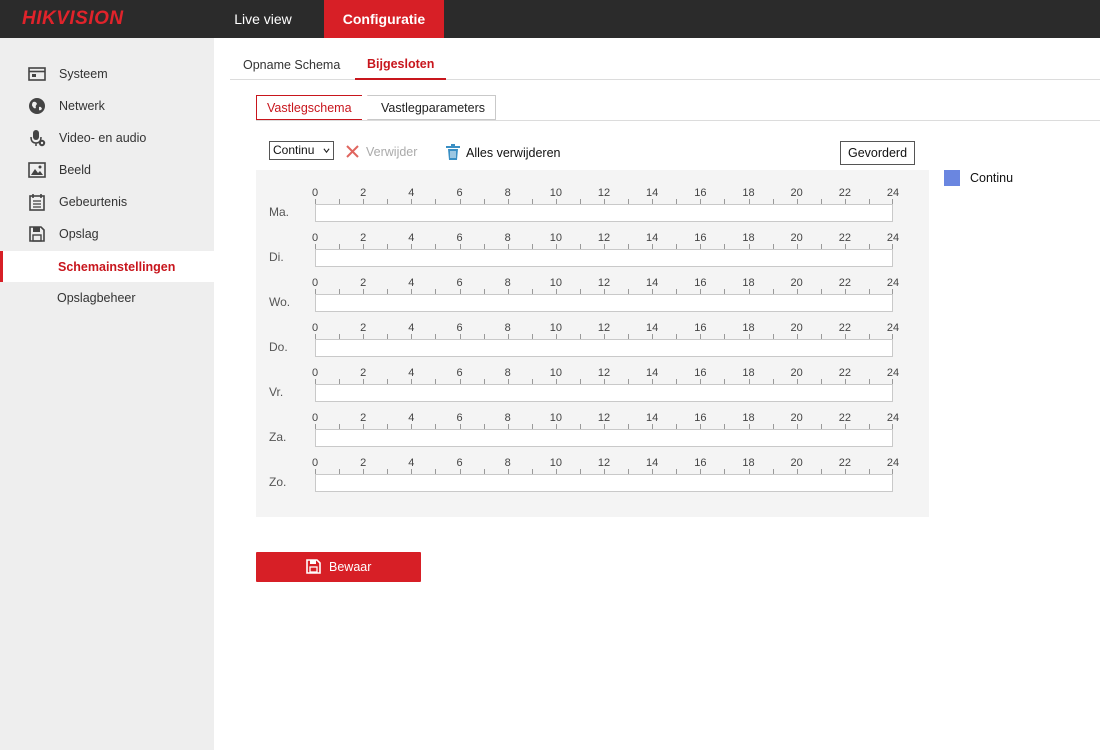 The width and height of the screenshot is (1100, 750). I want to click on sidebar-subitem-storage-management: Opslagbeheer, so click(107, 297).